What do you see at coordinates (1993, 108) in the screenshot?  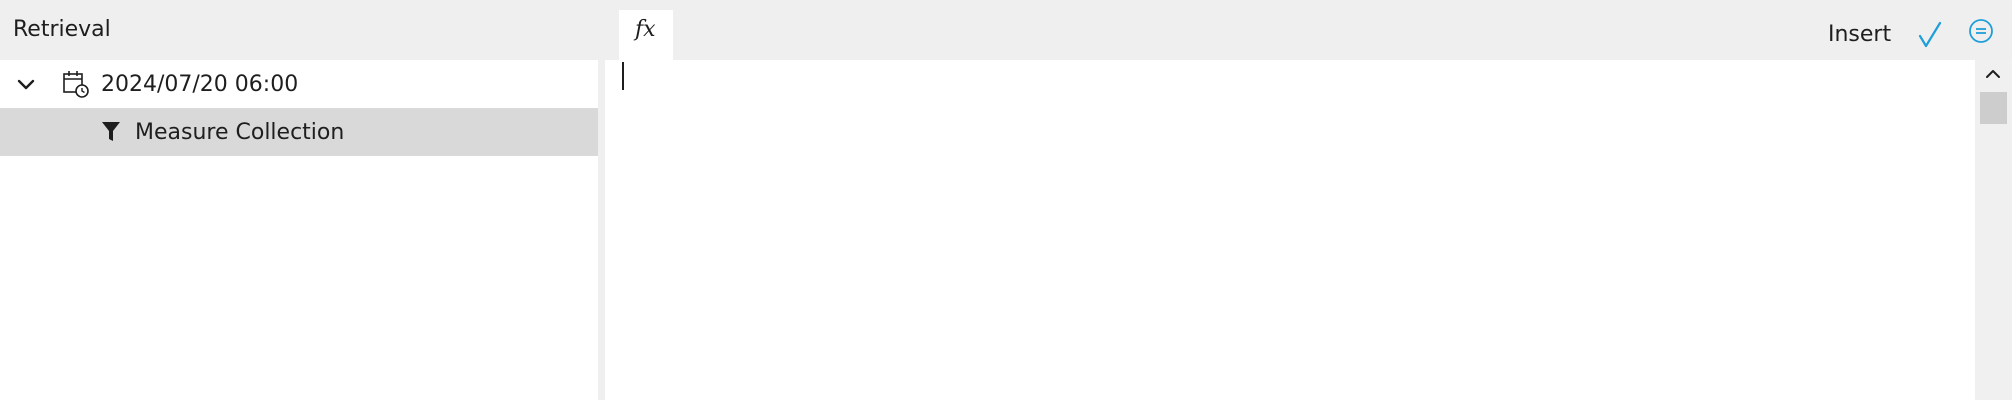 I see `scrollbar-thumb` at bounding box center [1993, 108].